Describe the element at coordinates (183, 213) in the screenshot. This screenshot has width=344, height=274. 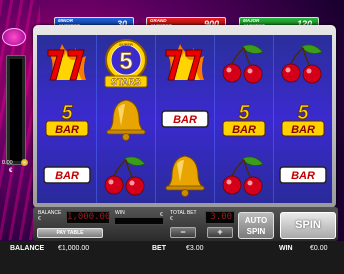
I see `total-bet-label: TOTAL BET` at that location.